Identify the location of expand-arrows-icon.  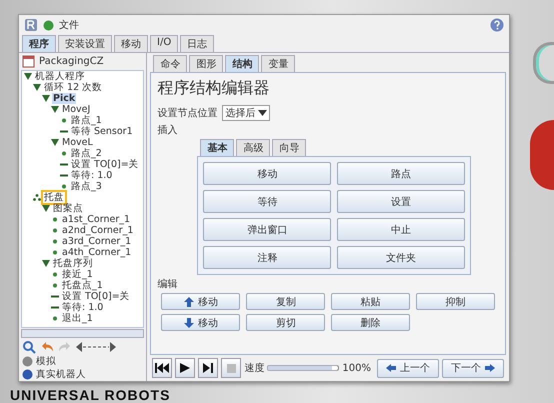
(96, 347).